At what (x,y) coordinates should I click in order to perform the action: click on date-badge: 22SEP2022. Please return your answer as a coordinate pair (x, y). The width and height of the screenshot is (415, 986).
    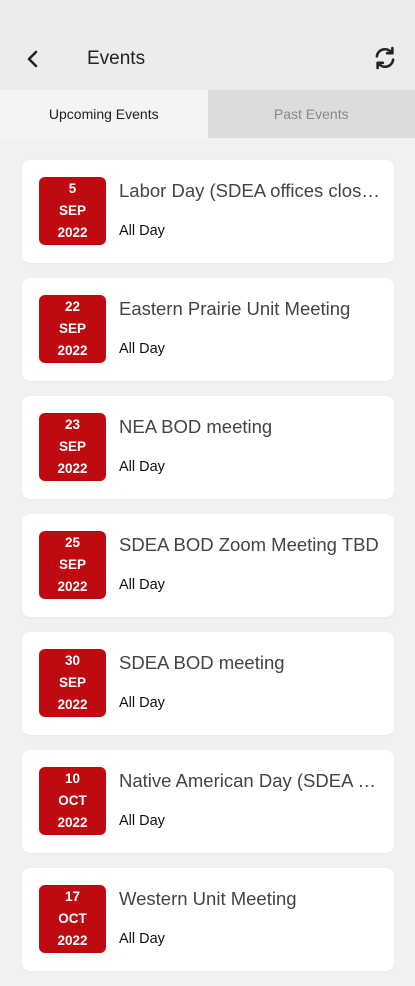
    Looking at the image, I should click on (72, 329).